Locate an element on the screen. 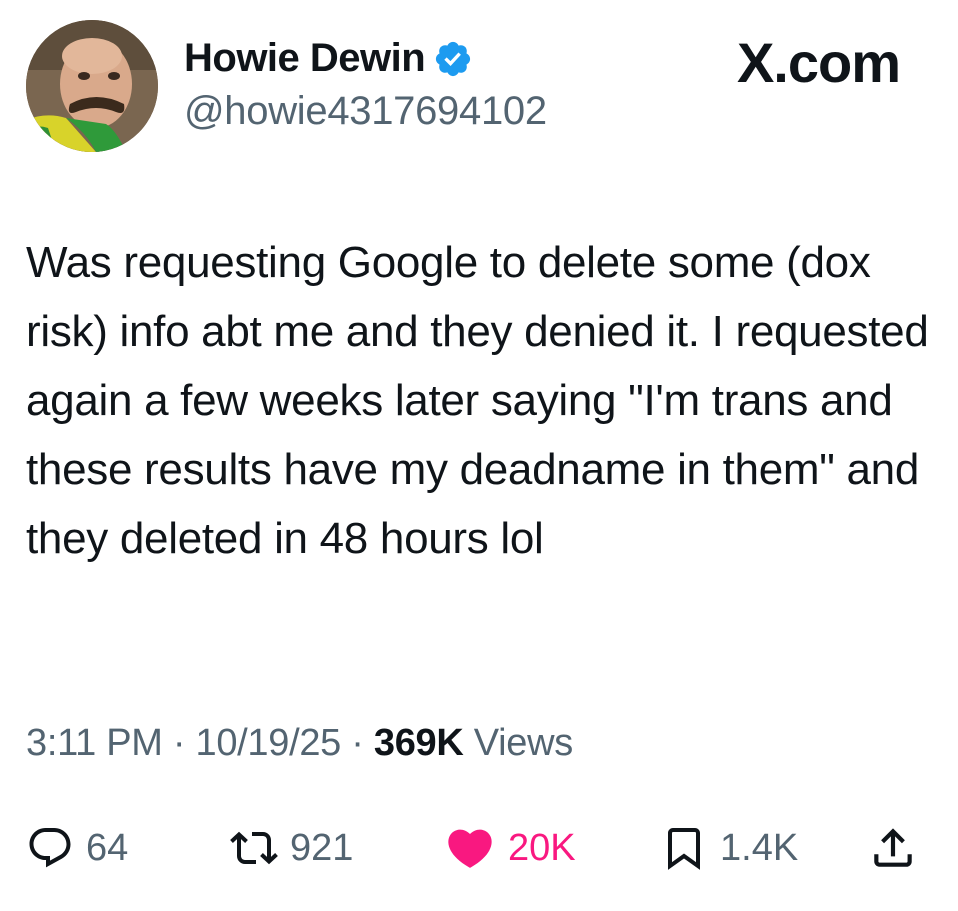  retweet-count: 921 is located at coordinates (322, 847).